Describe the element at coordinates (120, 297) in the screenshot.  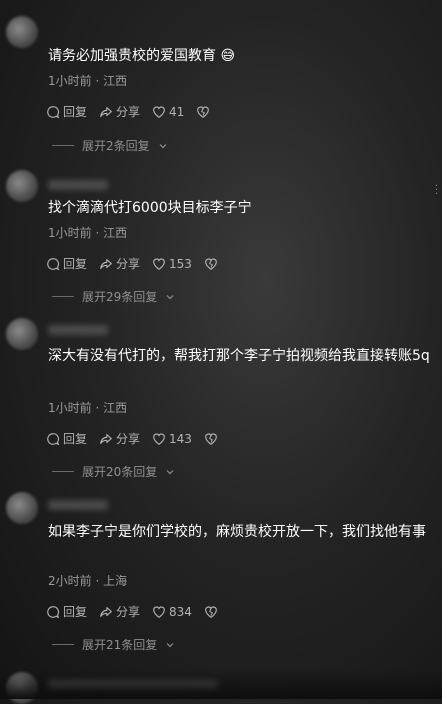
I see `expand-label: 展开29条回复` at that location.